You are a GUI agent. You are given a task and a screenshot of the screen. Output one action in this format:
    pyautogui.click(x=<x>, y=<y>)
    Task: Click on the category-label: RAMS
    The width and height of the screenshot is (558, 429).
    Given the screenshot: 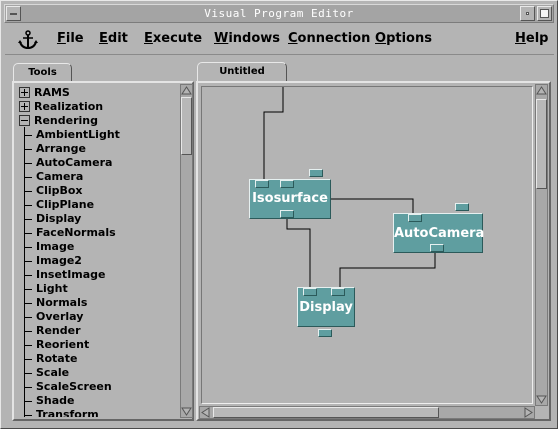 What is the action you would take?
    pyautogui.click(x=52, y=92)
    